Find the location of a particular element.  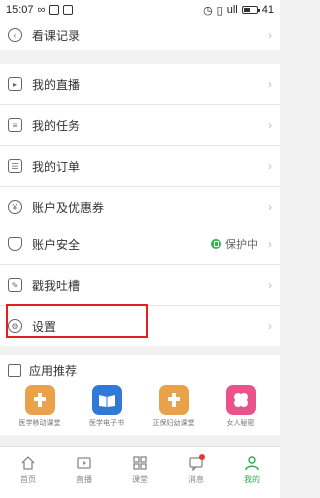

app-name: 正保妇幼课堂 is located at coordinates (173, 423).